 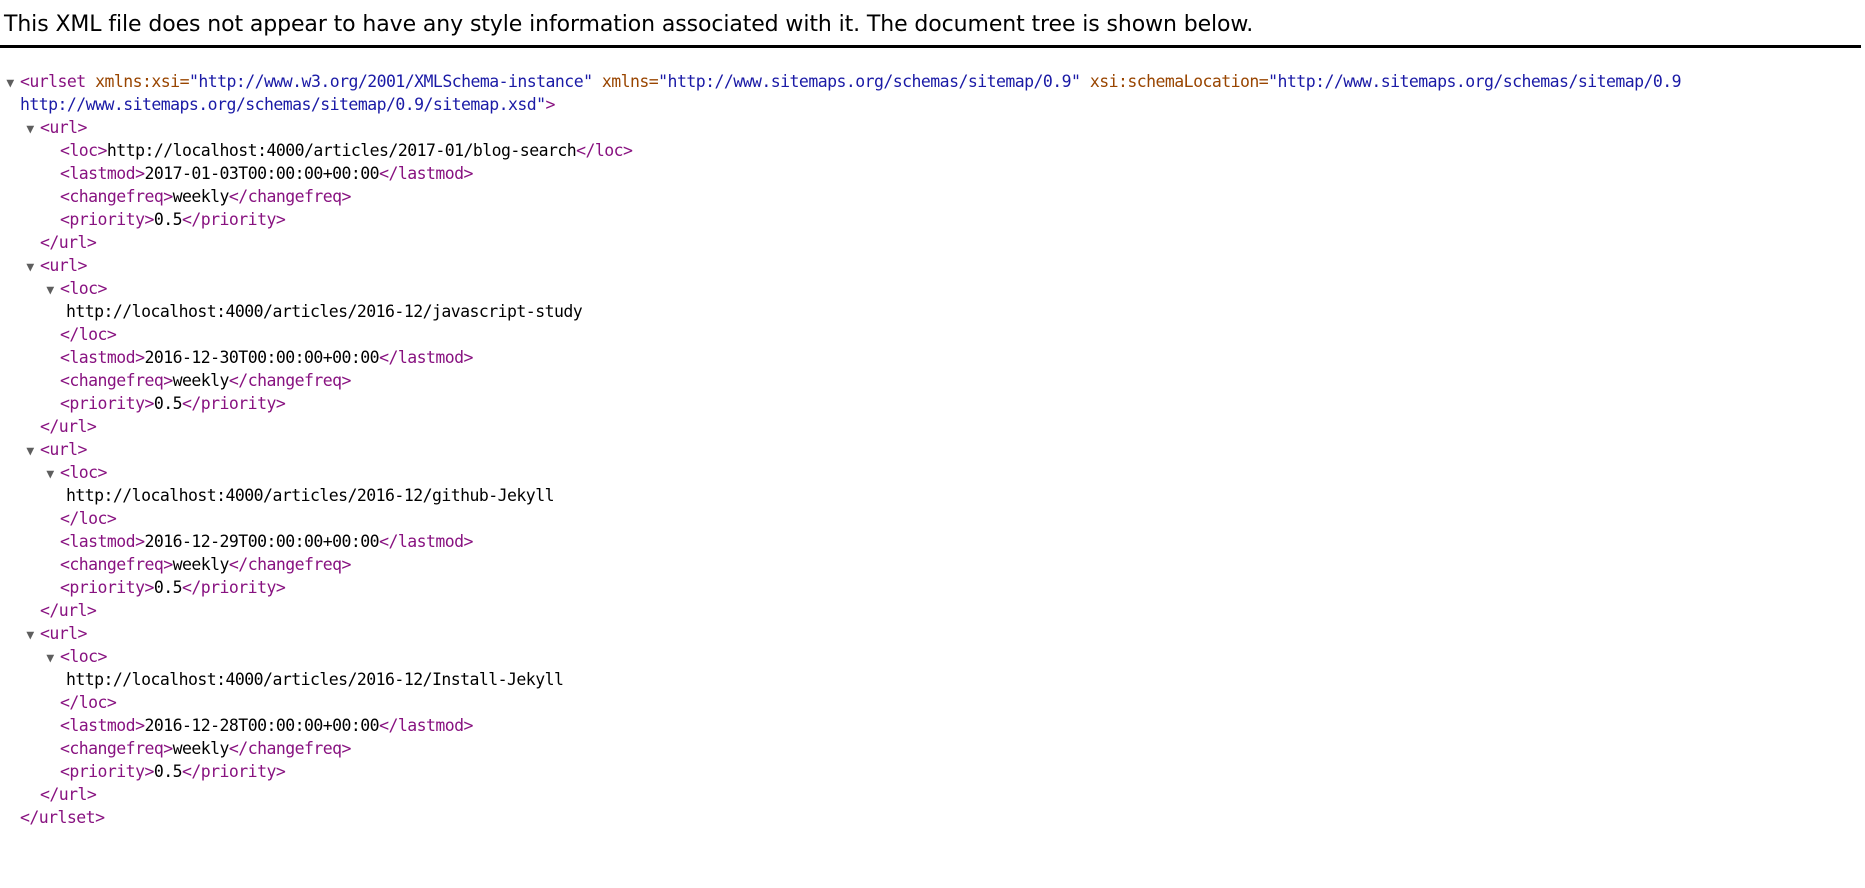 I want to click on attribute-name: xmlns:xsi, so click(x=137, y=81).